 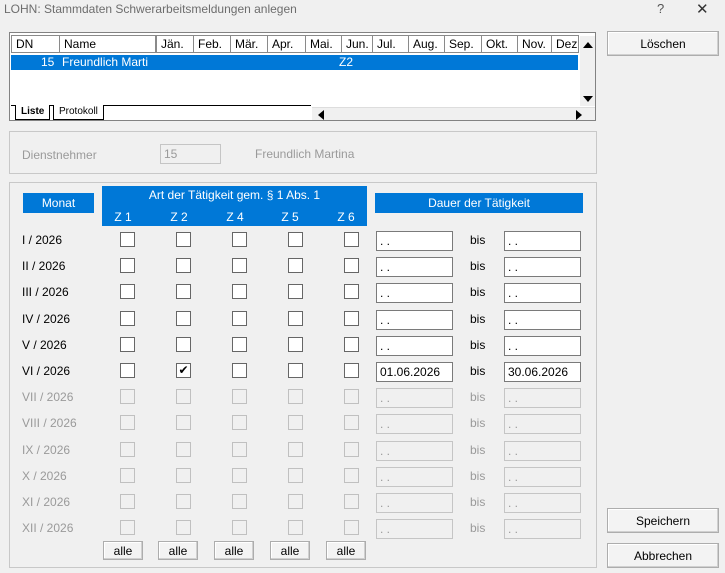 I want to click on horizontal-scrollbar, so click(x=454, y=114).